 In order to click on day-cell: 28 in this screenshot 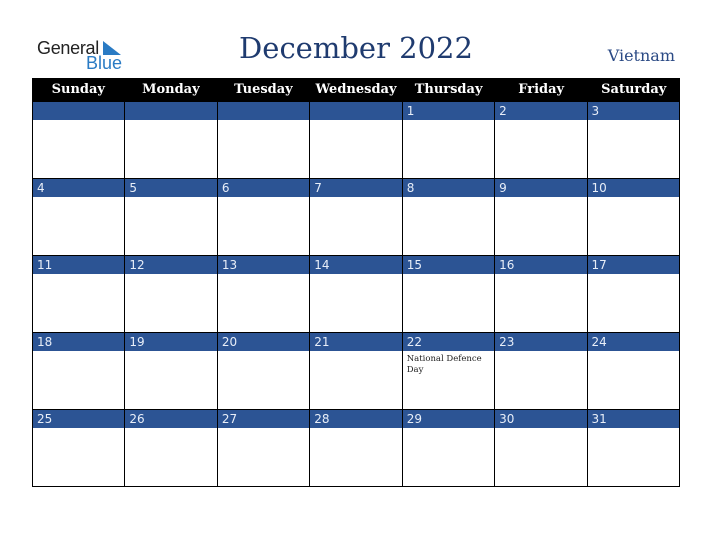, I will do `click(355, 448)`.